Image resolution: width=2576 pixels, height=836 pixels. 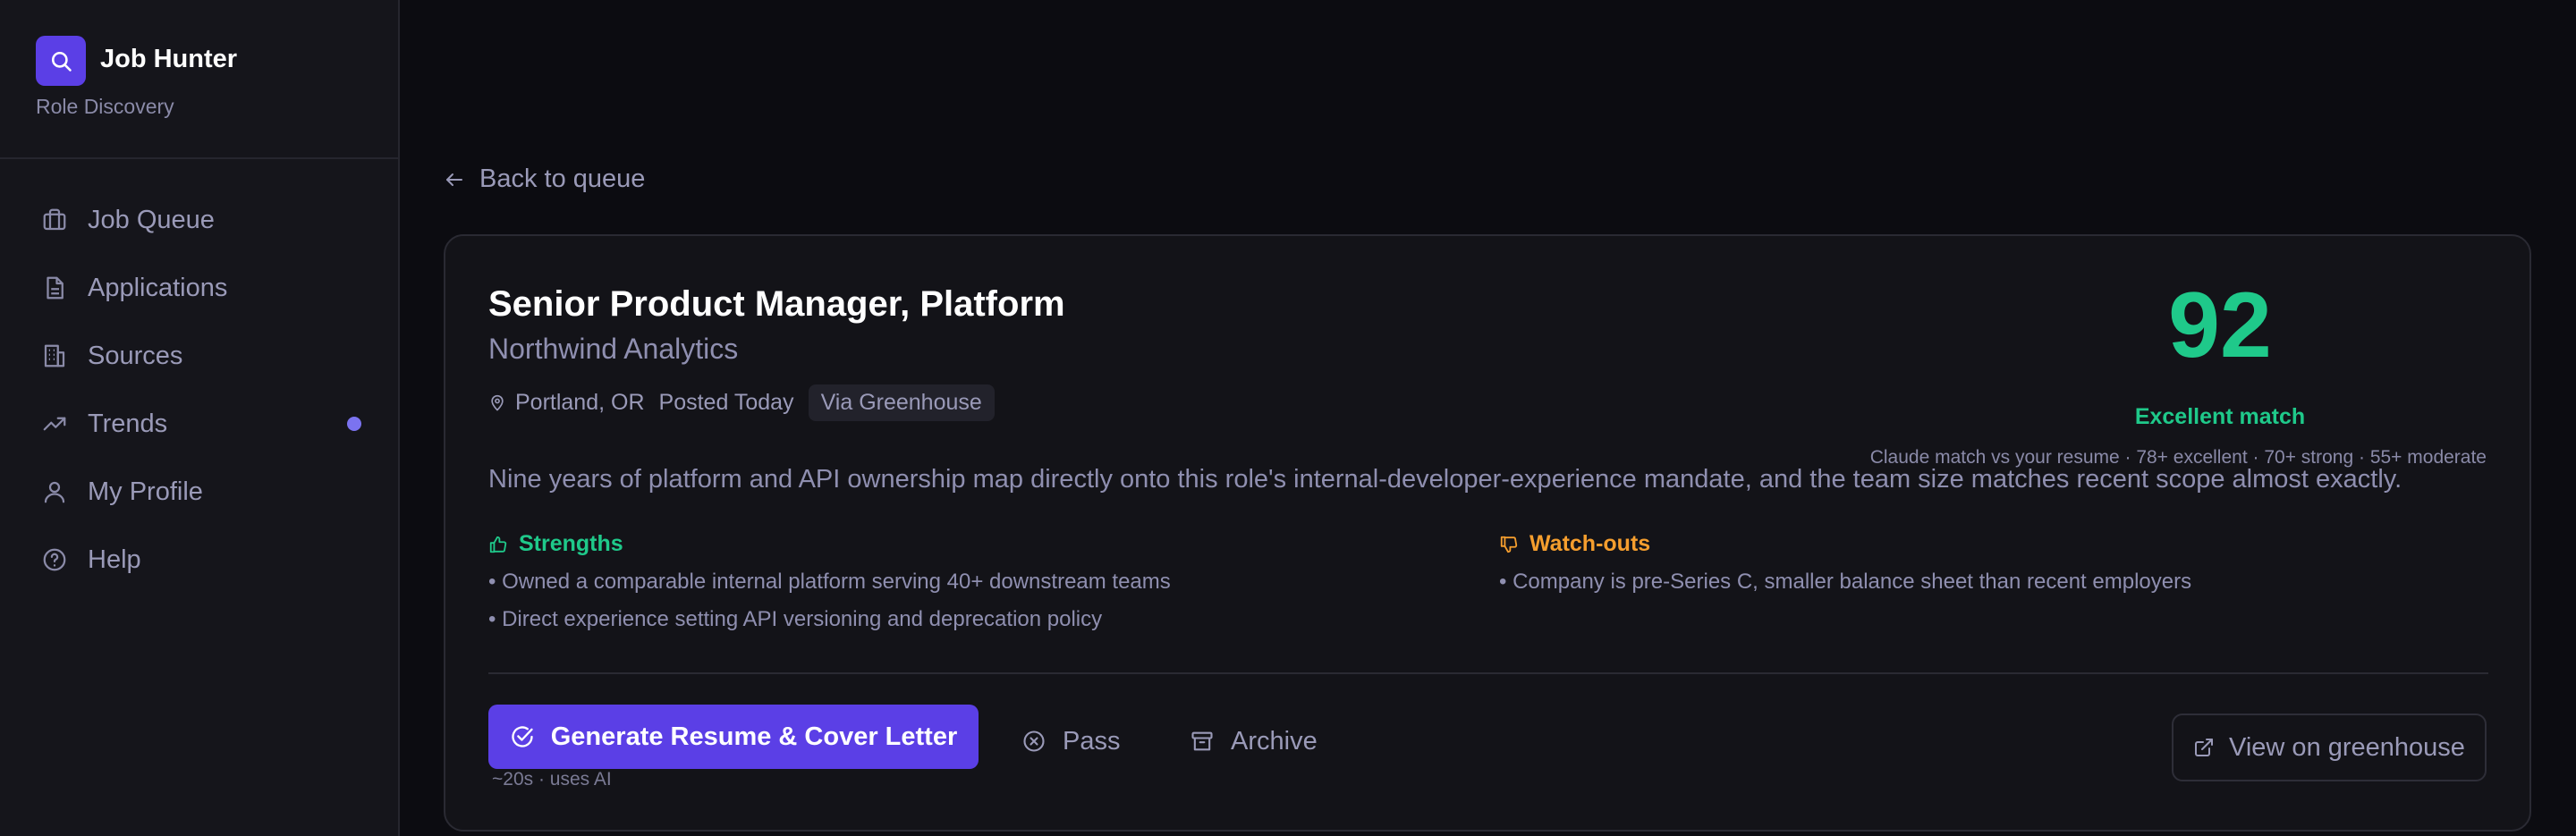 I want to click on archive-icon, so click(x=1203, y=742).